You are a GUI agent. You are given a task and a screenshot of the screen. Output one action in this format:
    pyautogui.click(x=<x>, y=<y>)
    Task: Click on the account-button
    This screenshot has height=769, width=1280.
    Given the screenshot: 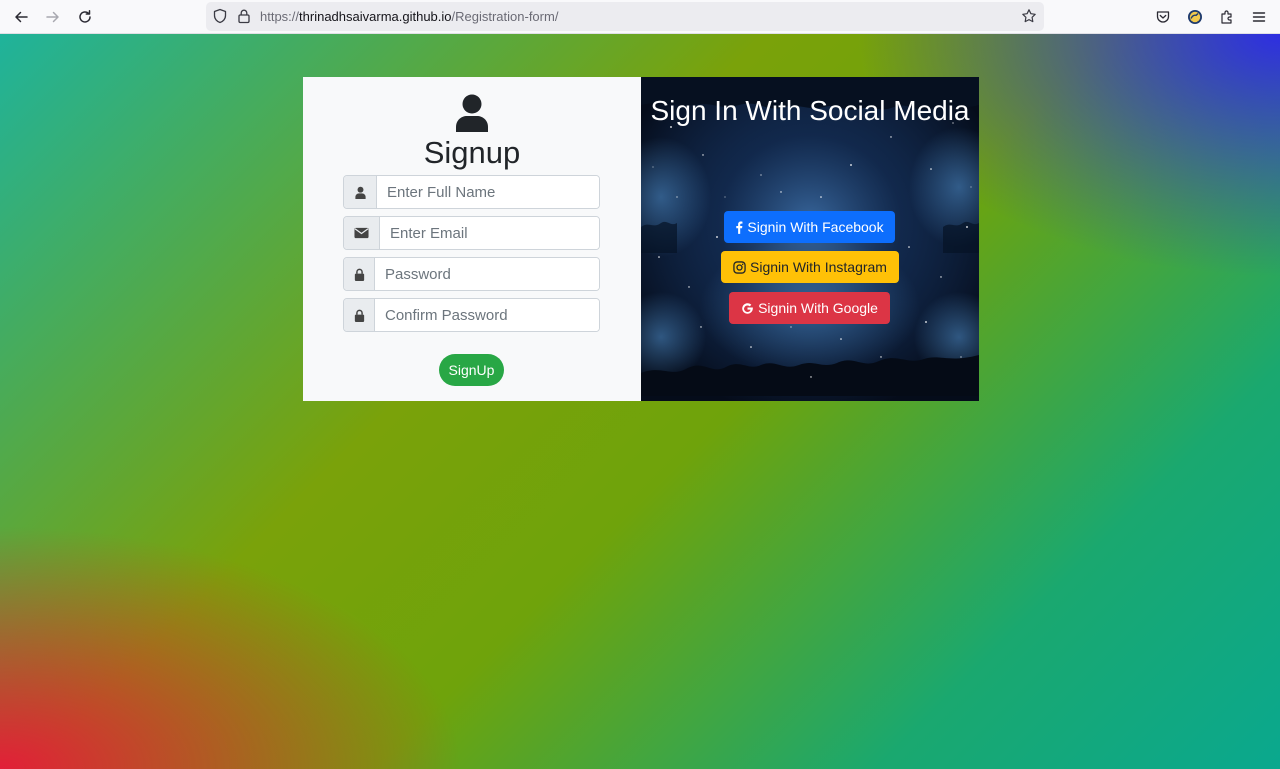 What is the action you would take?
    pyautogui.click(x=1195, y=17)
    